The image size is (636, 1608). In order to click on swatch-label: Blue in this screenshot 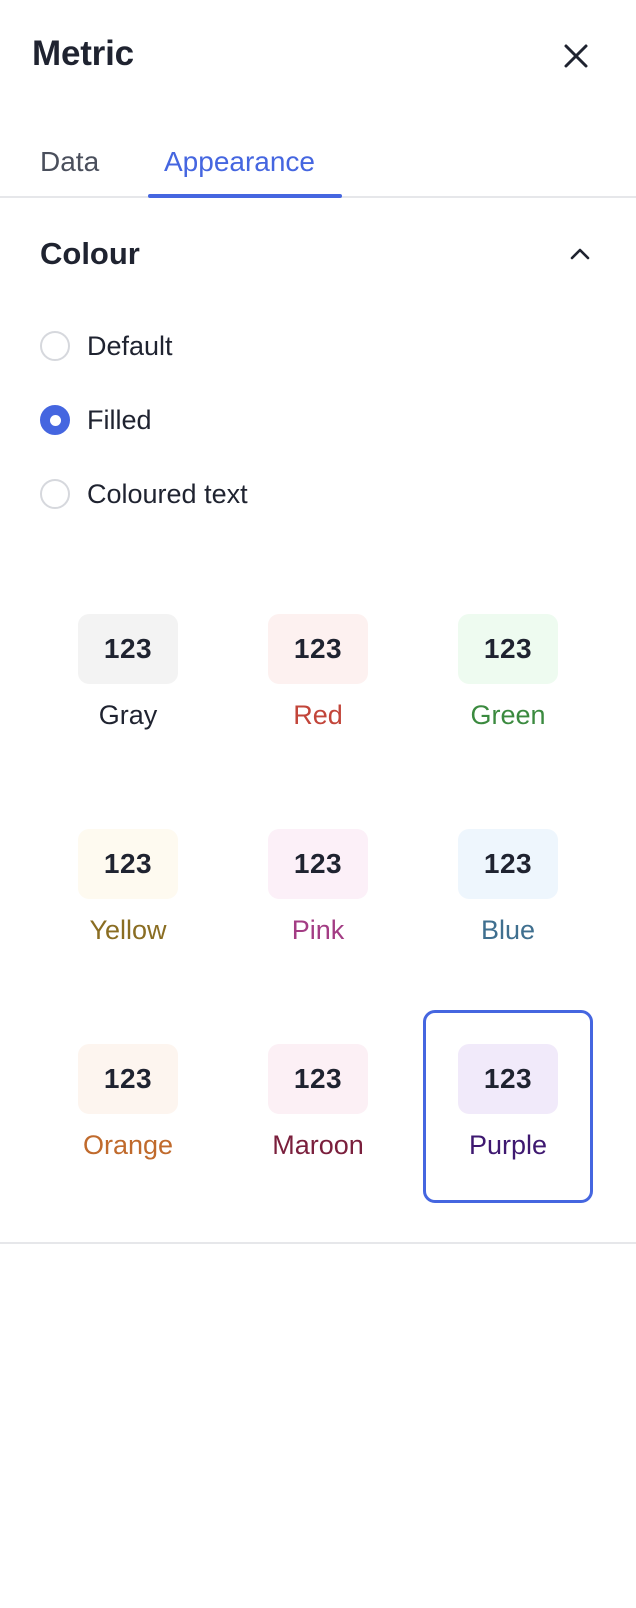, I will do `click(508, 930)`.